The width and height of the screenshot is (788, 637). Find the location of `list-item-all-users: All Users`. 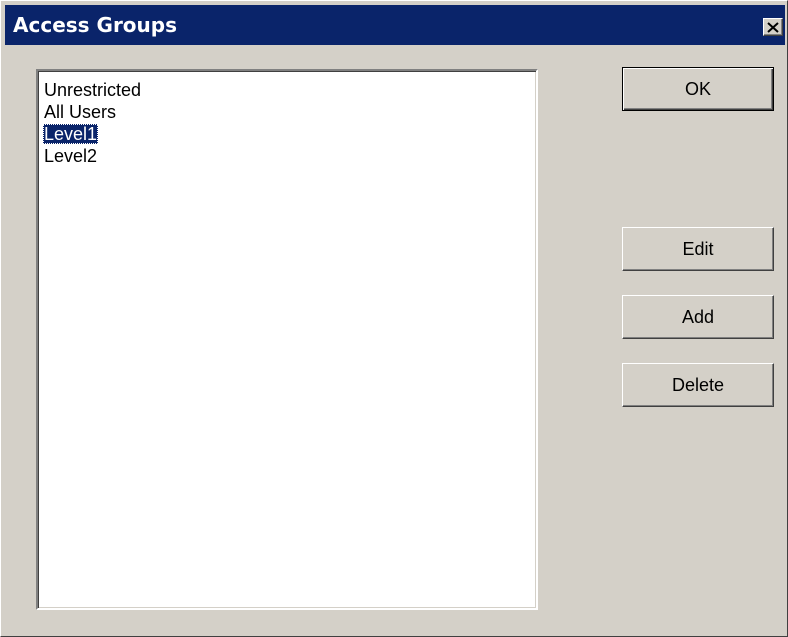

list-item-all-users: All Users is located at coordinates (92, 112).